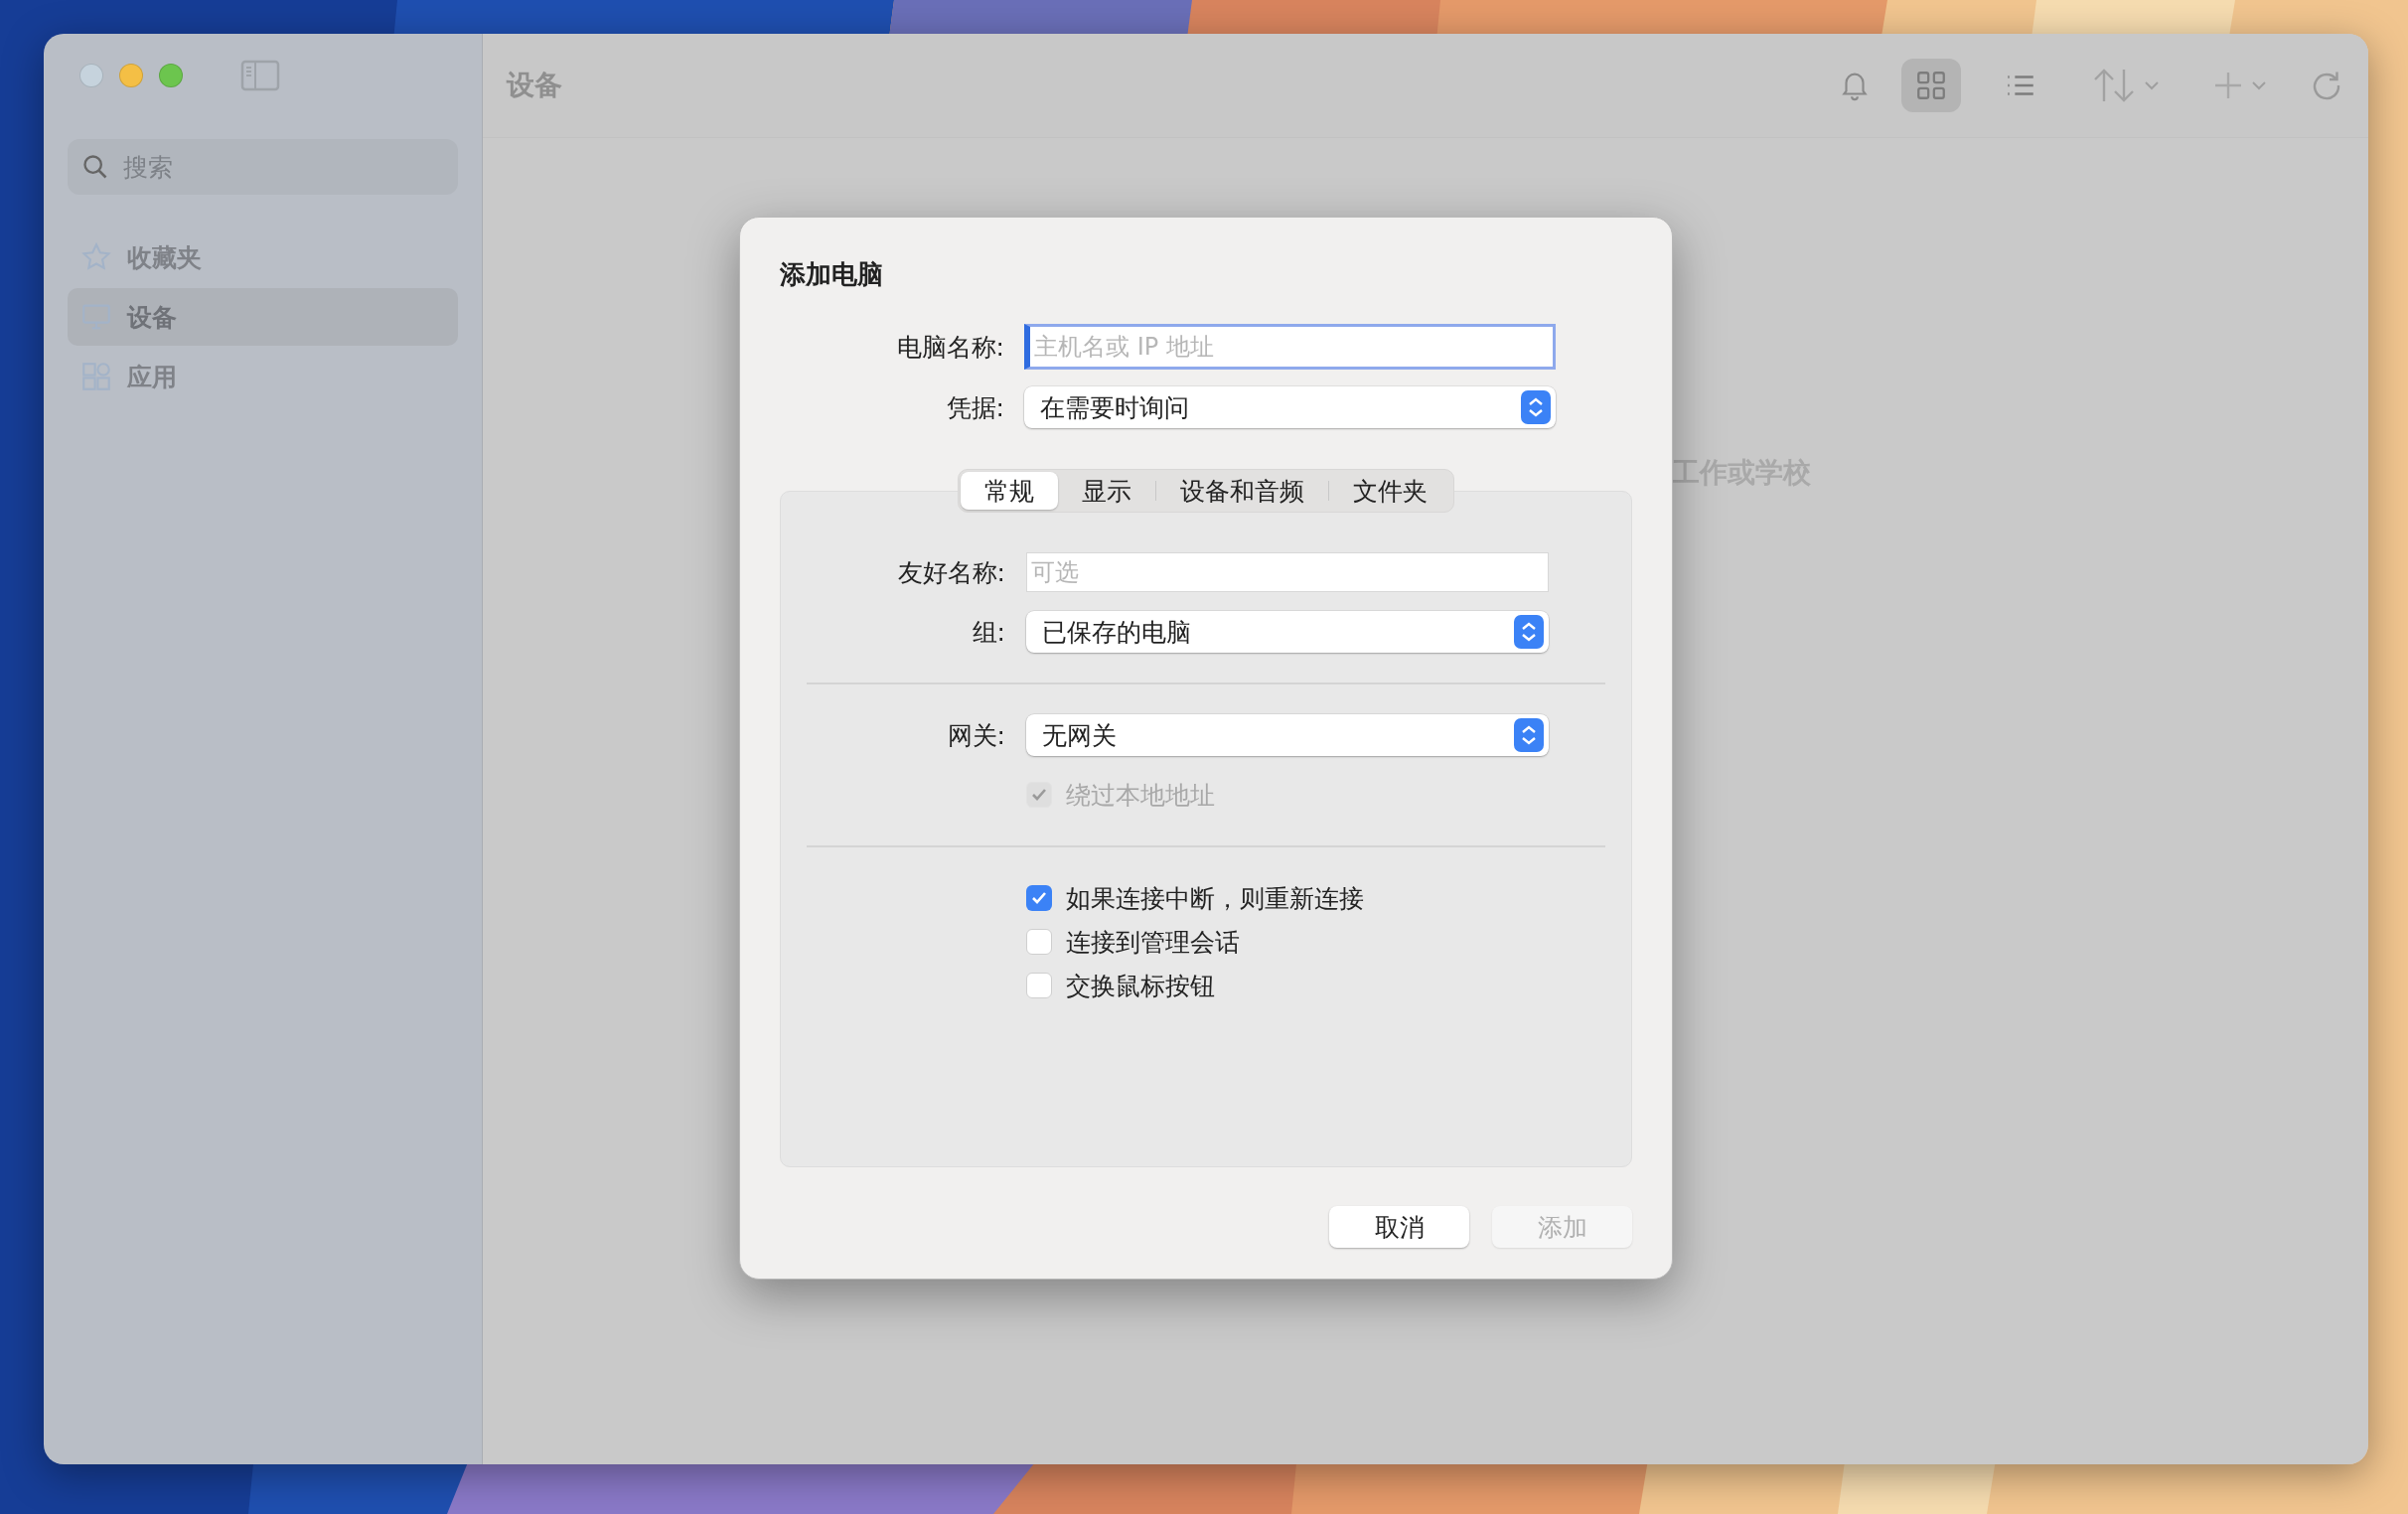 The height and width of the screenshot is (1514, 2408). Describe the element at coordinates (832, 274) in the screenshot. I see `dialog-title: 添加电脑` at that location.